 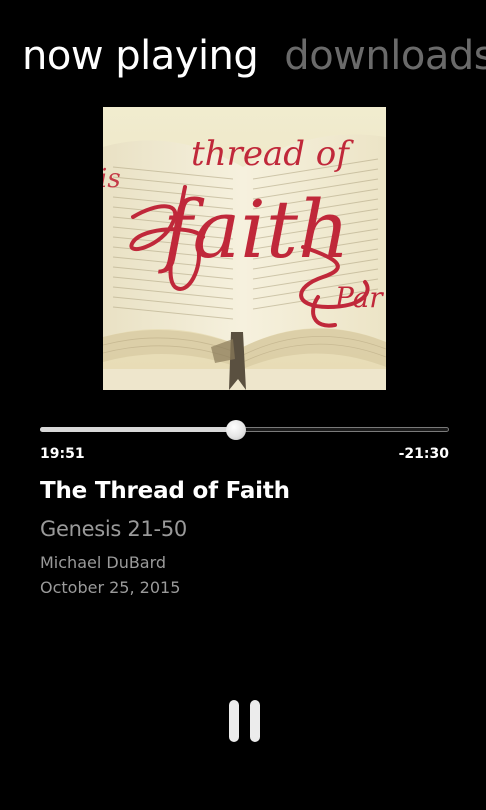 I want to click on remaining-time: -21:30, so click(x=423, y=454).